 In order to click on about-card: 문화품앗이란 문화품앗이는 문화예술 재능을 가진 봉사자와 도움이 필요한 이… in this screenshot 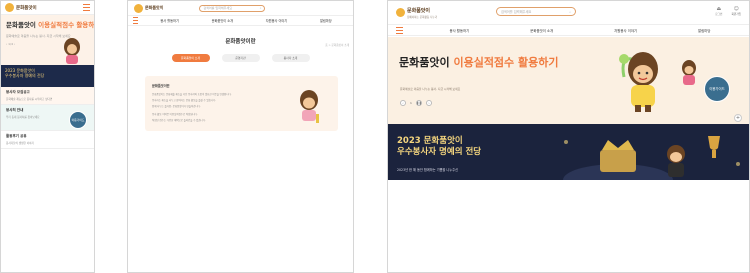, I will do `click(241, 103)`.